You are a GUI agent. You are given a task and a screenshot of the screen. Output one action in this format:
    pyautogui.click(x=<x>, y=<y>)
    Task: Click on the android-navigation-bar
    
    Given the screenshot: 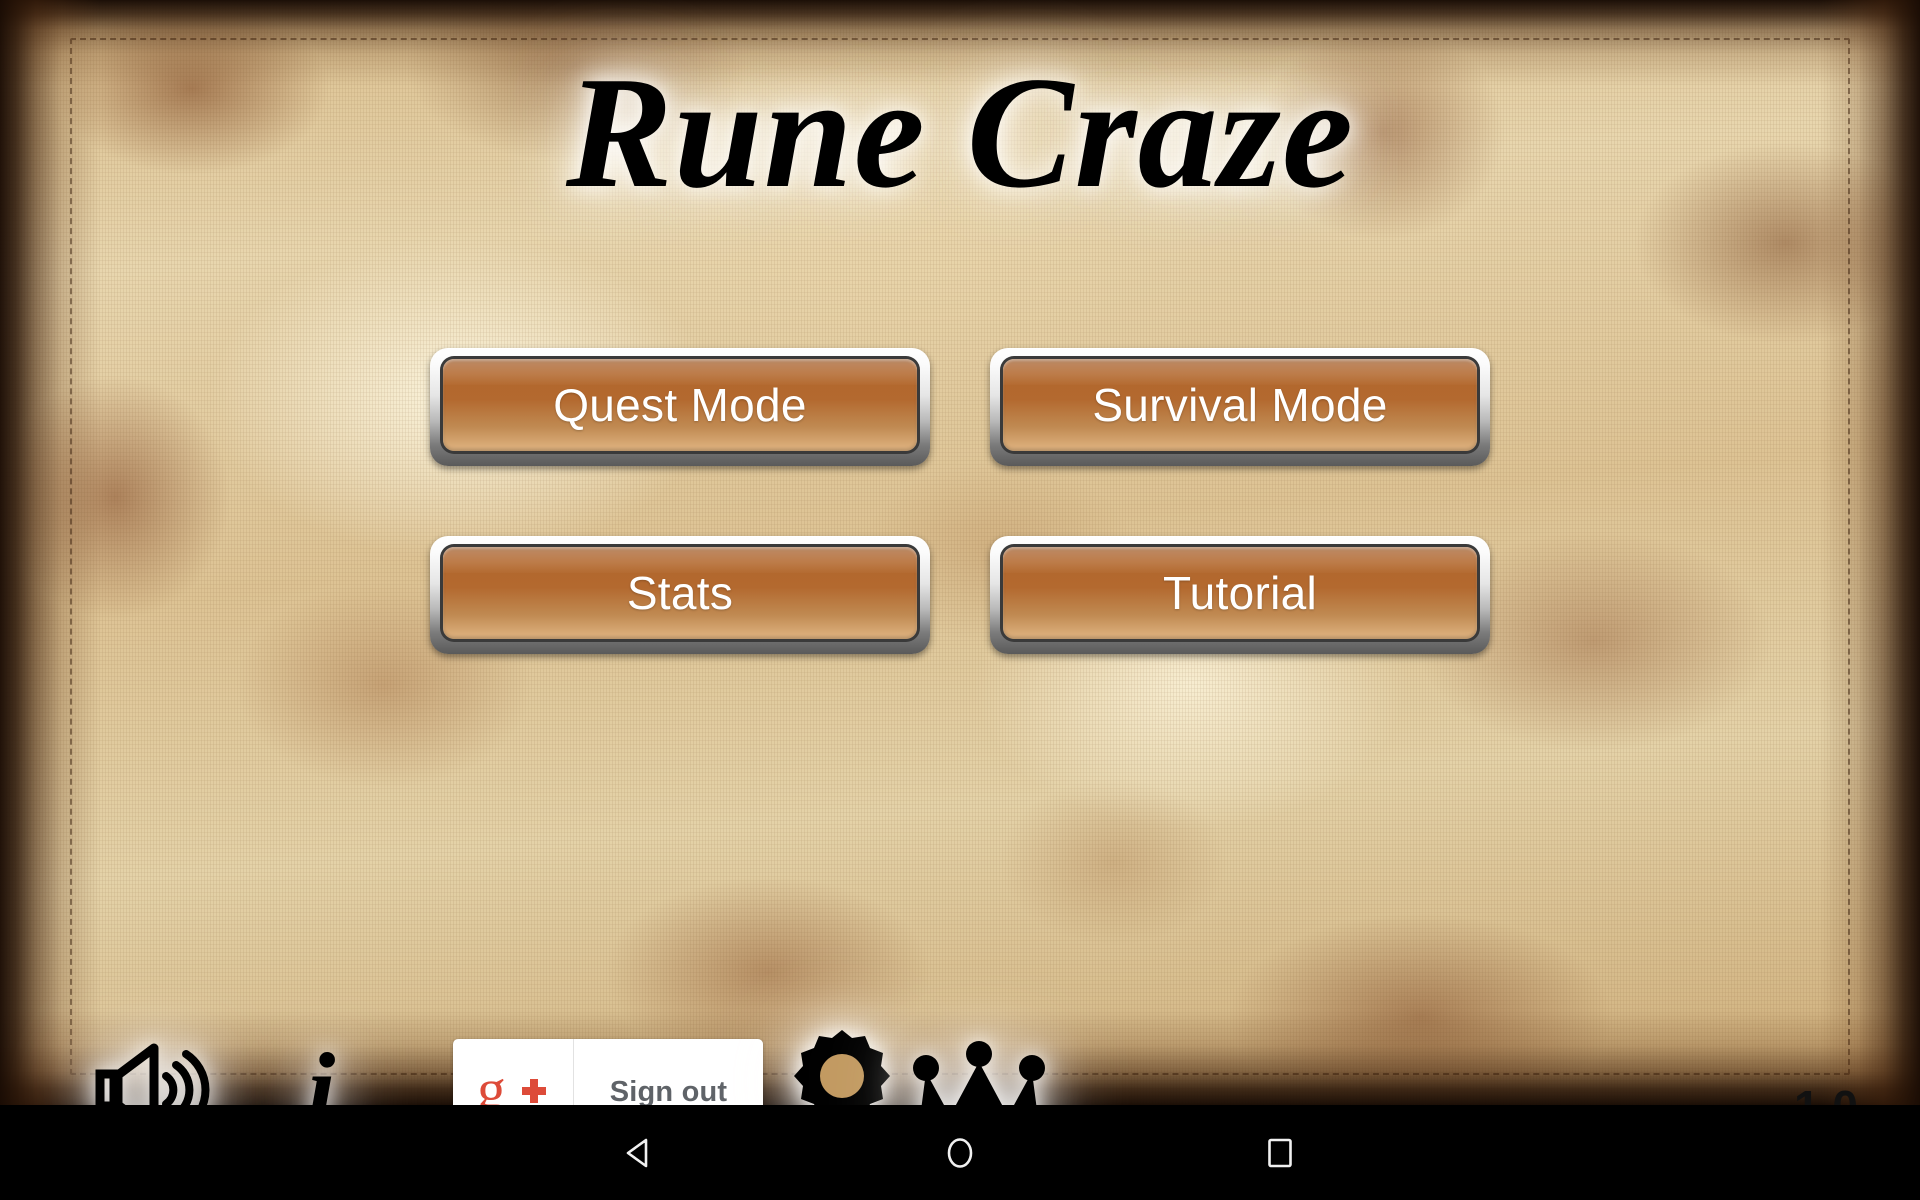 What is the action you would take?
    pyautogui.click(x=960, y=1152)
    